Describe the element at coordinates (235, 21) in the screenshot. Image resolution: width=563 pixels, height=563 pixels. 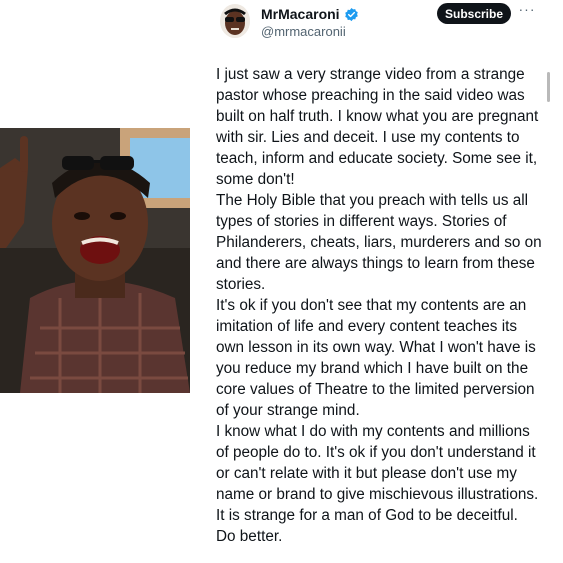
I see `avatar` at that location.